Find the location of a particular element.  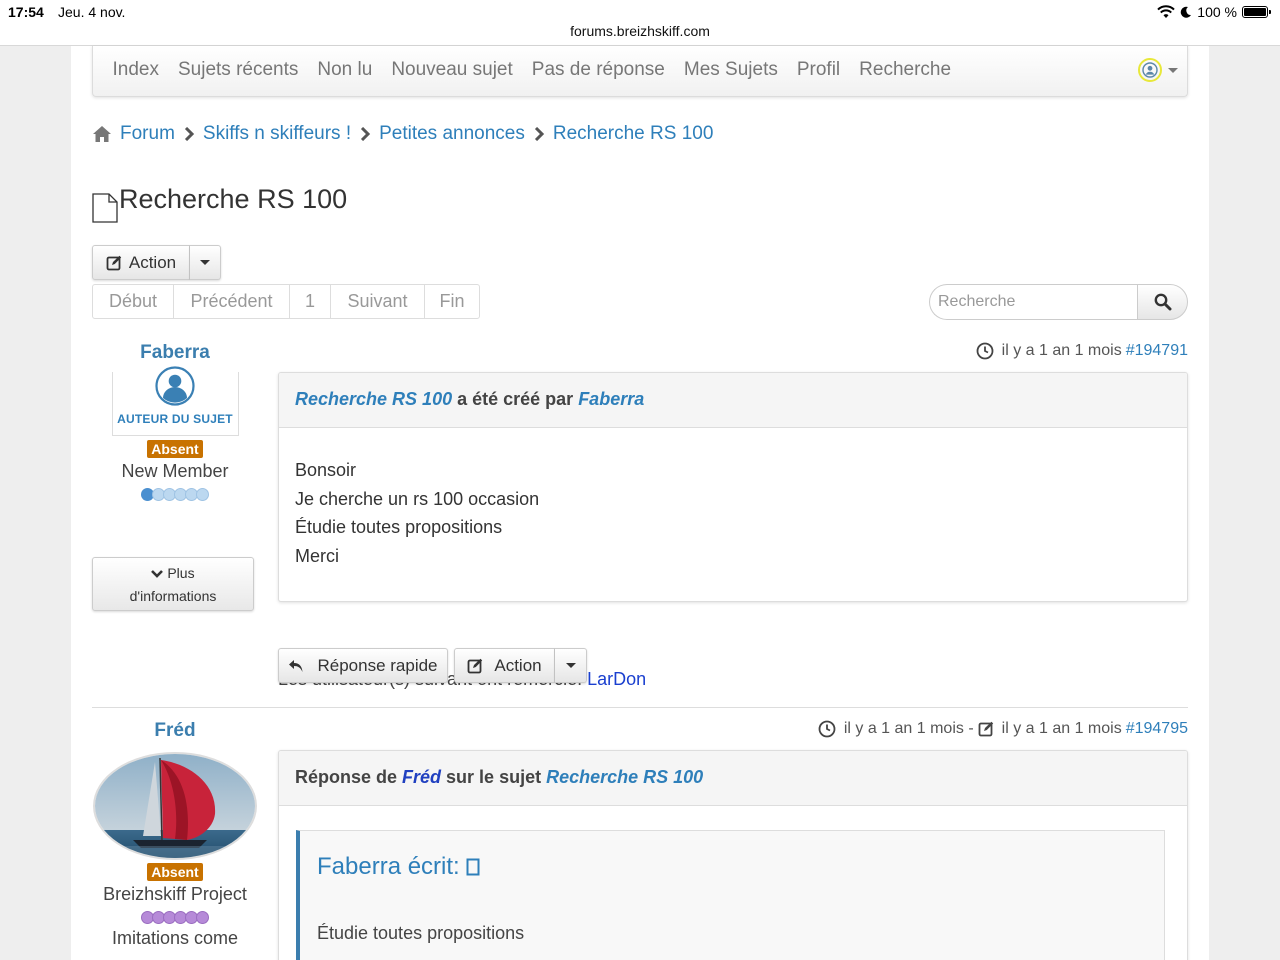

edit-icon is located at coordinates (114, 262).